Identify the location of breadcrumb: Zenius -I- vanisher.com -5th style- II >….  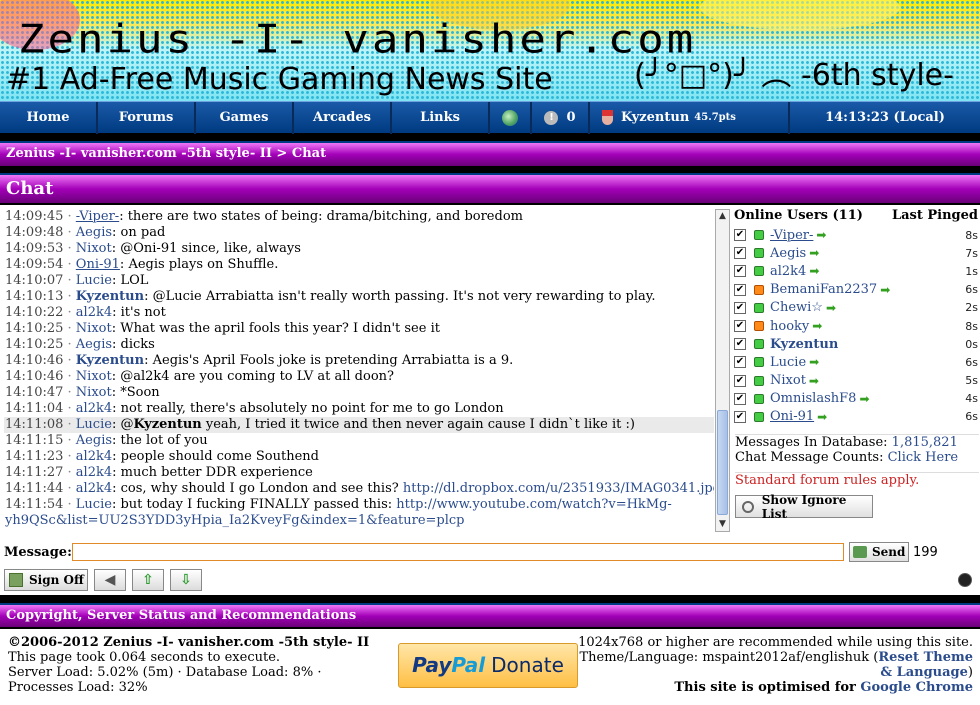
(490, 153).